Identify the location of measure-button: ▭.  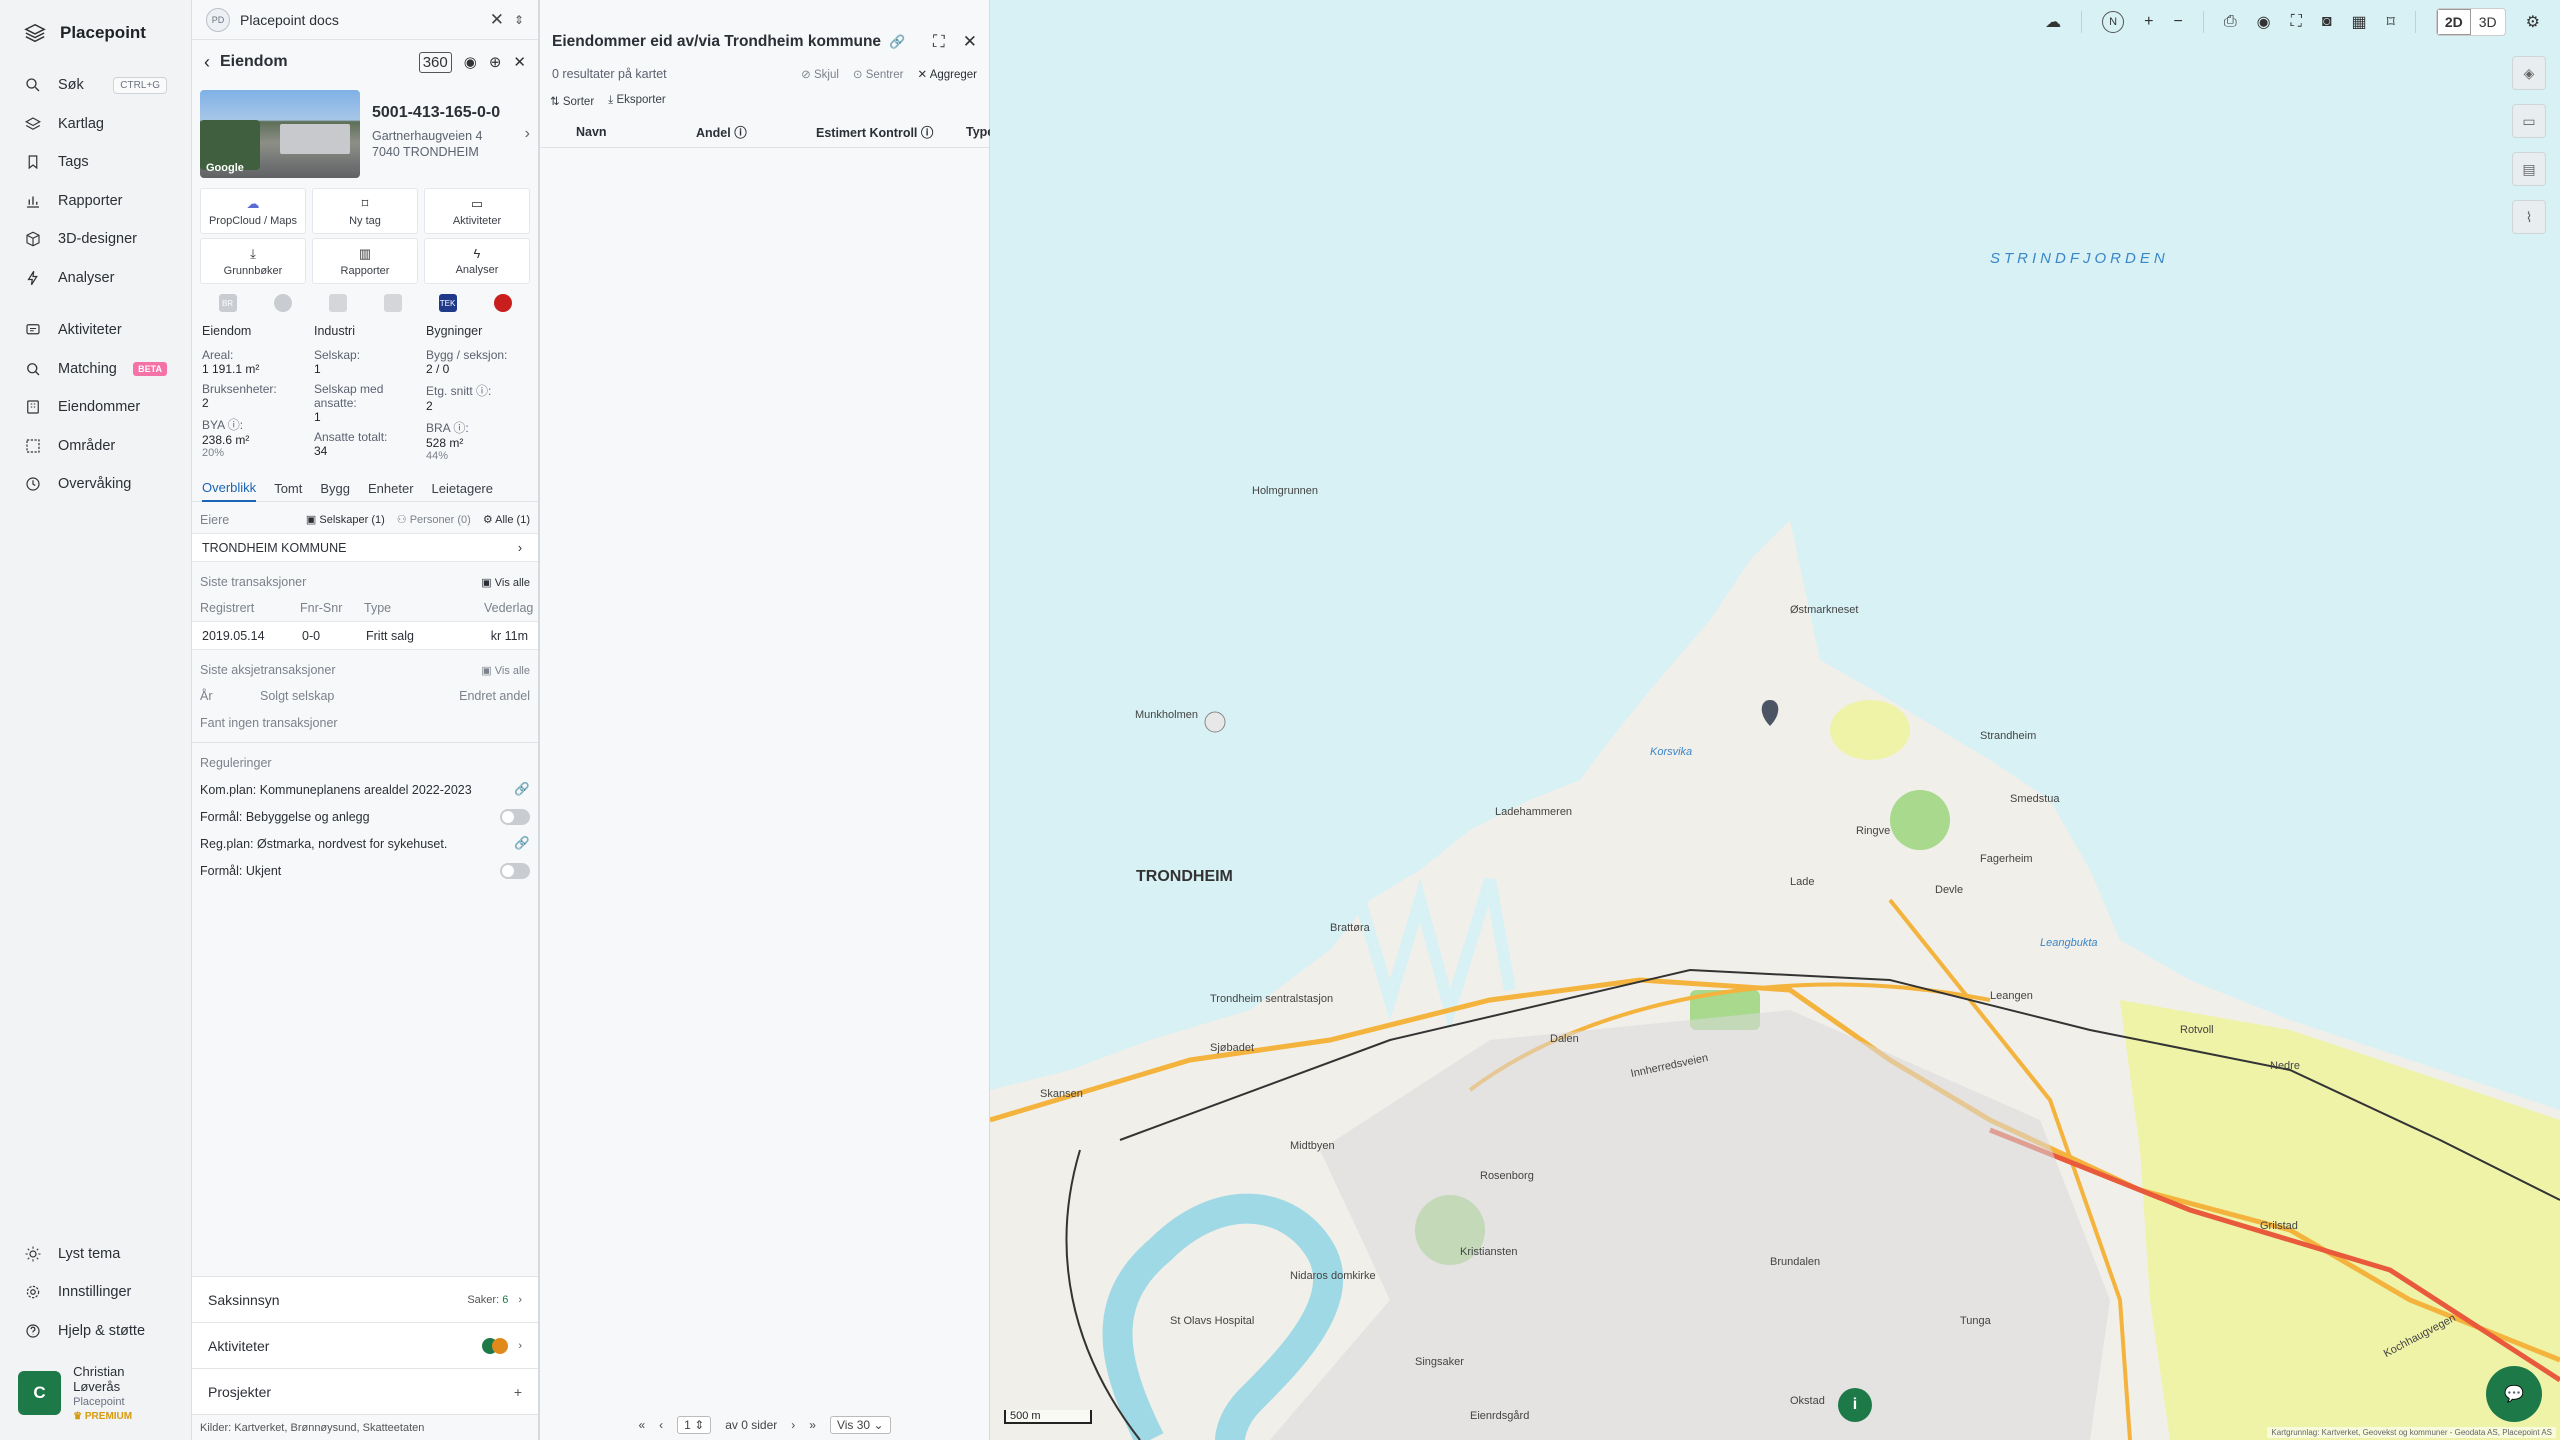
(2529, 121).